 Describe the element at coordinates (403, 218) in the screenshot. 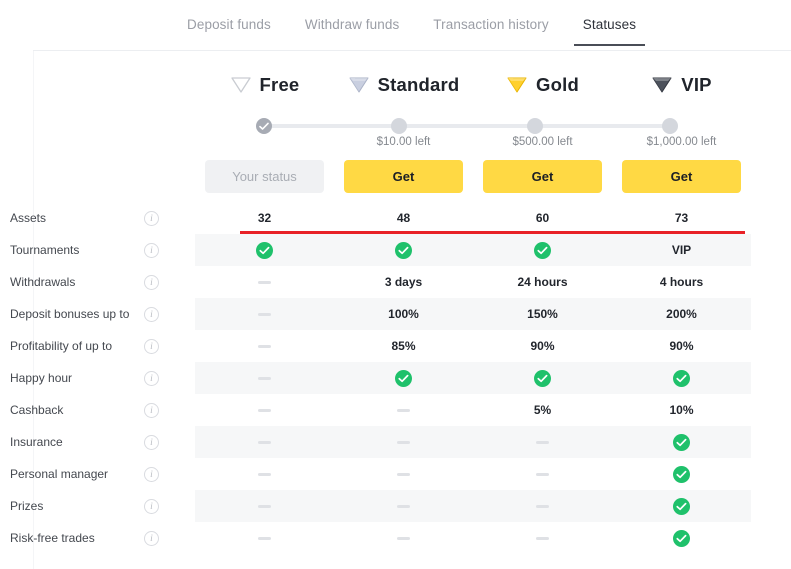

I see `cell-value: 48` at that location.